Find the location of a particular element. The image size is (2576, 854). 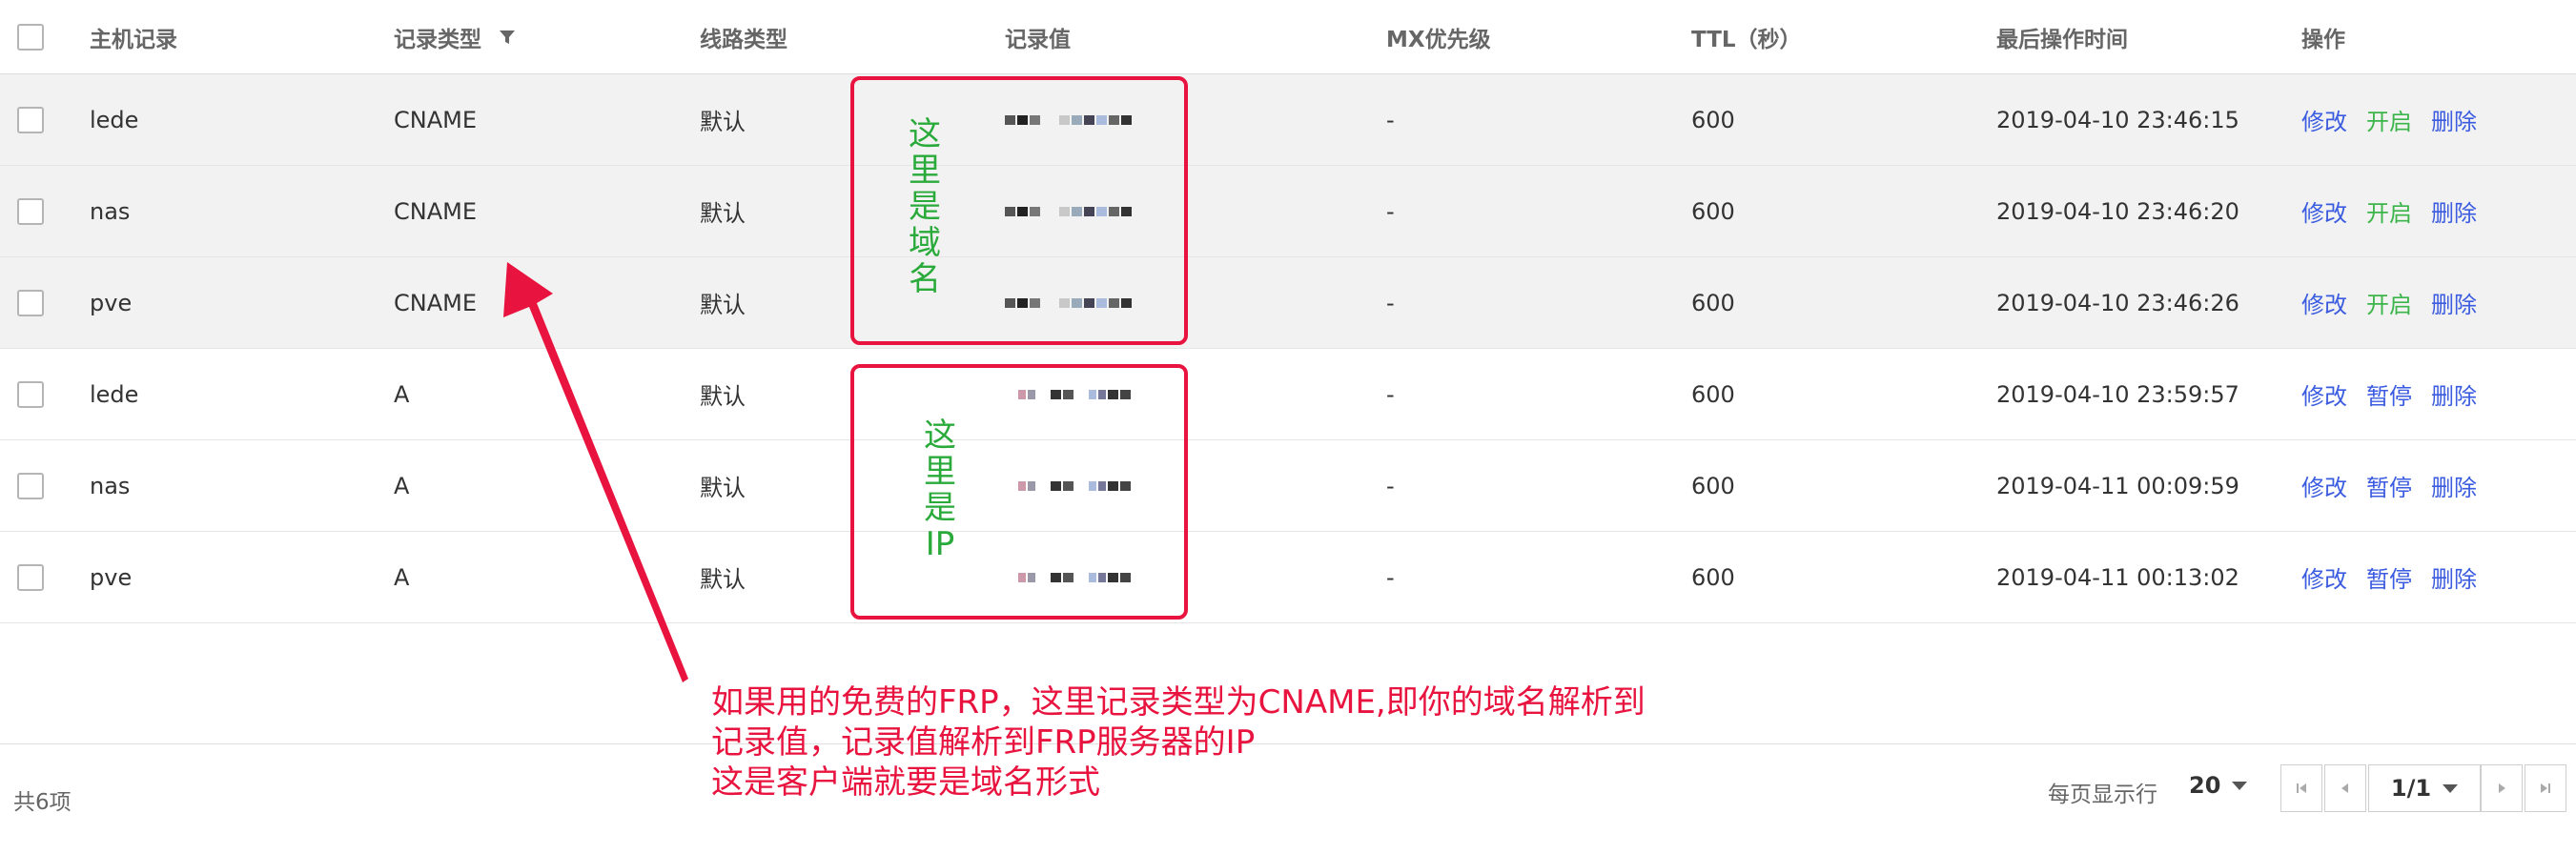

prev-page-icon is located at coordinates (2344, 788).